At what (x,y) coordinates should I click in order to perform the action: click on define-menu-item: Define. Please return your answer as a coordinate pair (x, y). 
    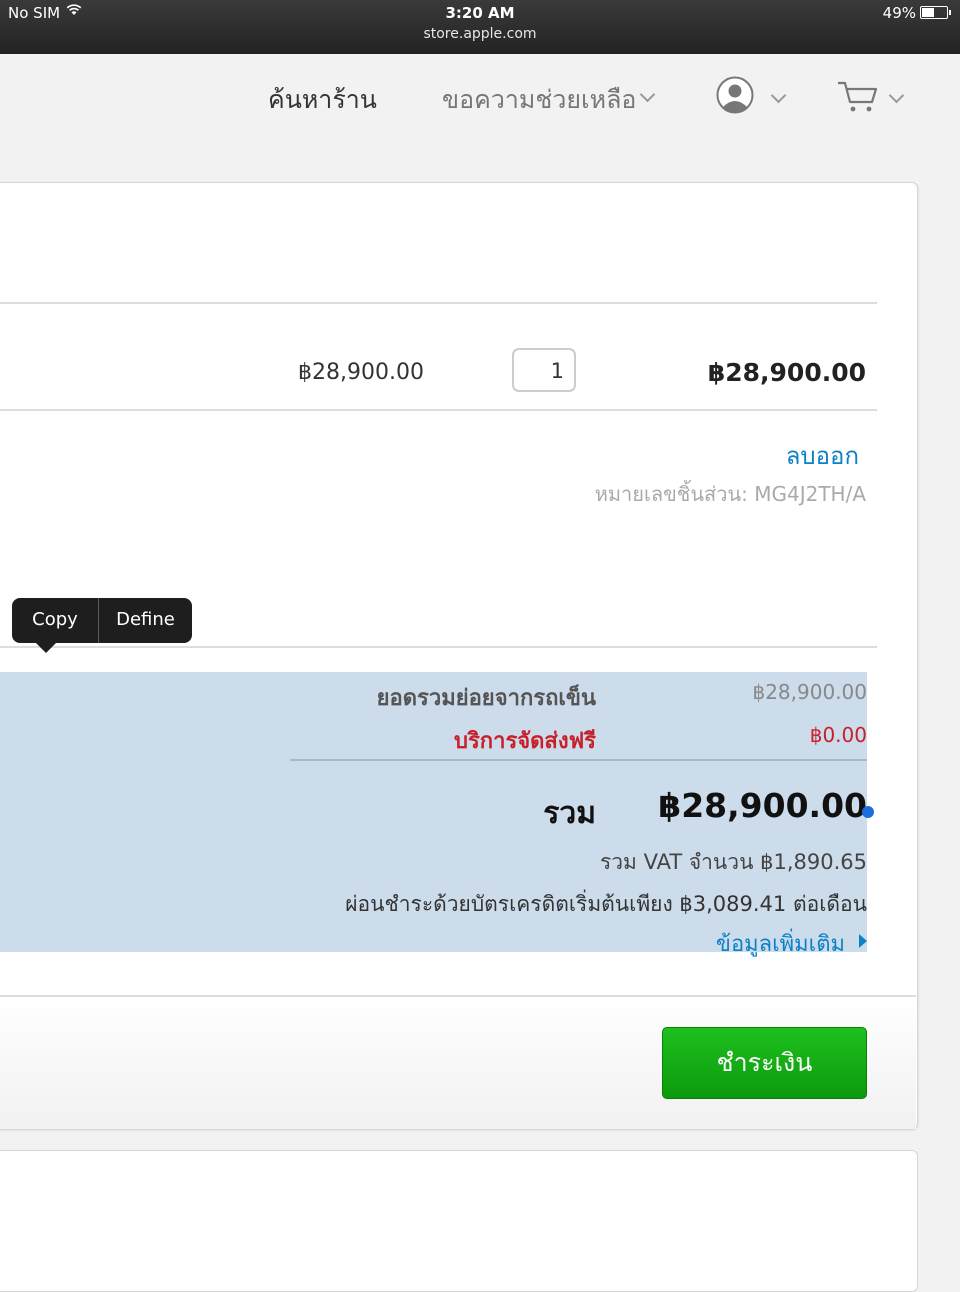
    Looking at the image, I should click on (145, 620).